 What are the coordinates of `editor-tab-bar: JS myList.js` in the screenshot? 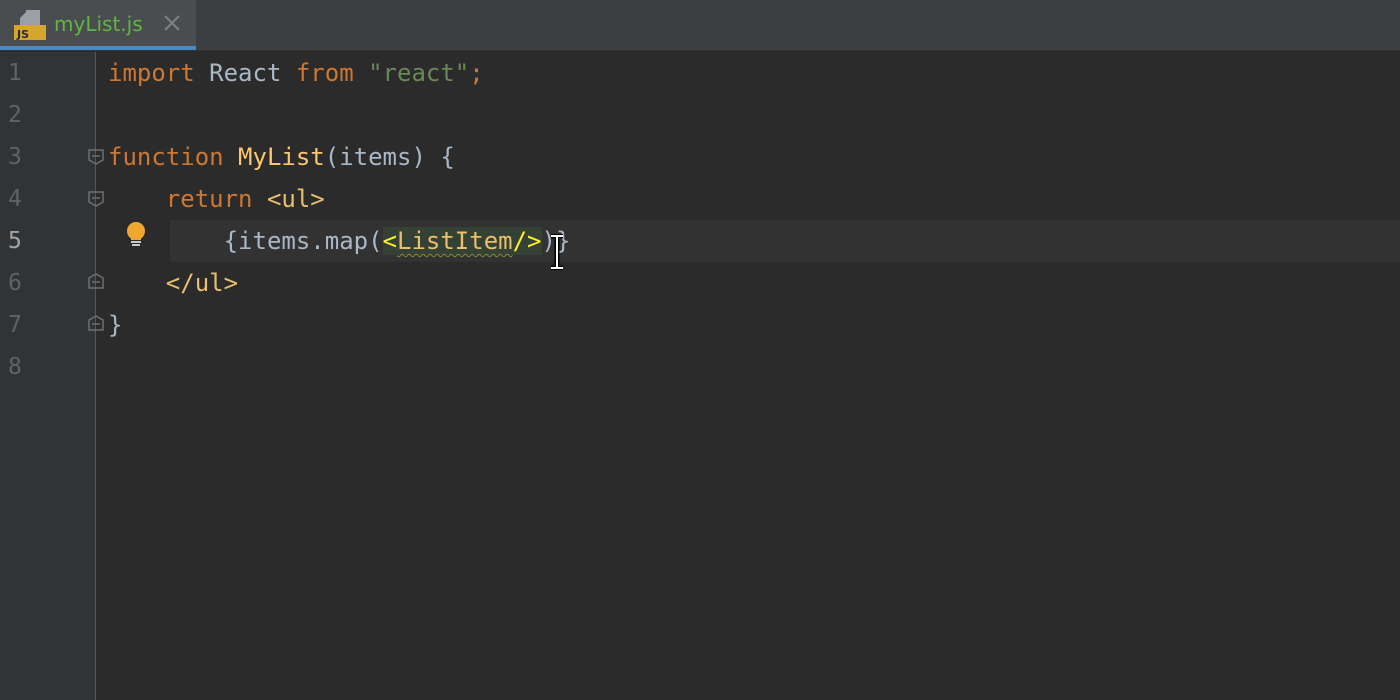 It's located at (700, 25).